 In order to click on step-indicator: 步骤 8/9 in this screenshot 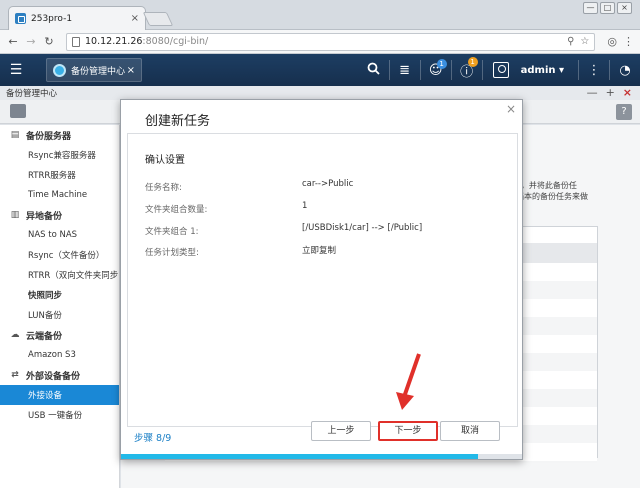, I will do `click(153, 438)`.